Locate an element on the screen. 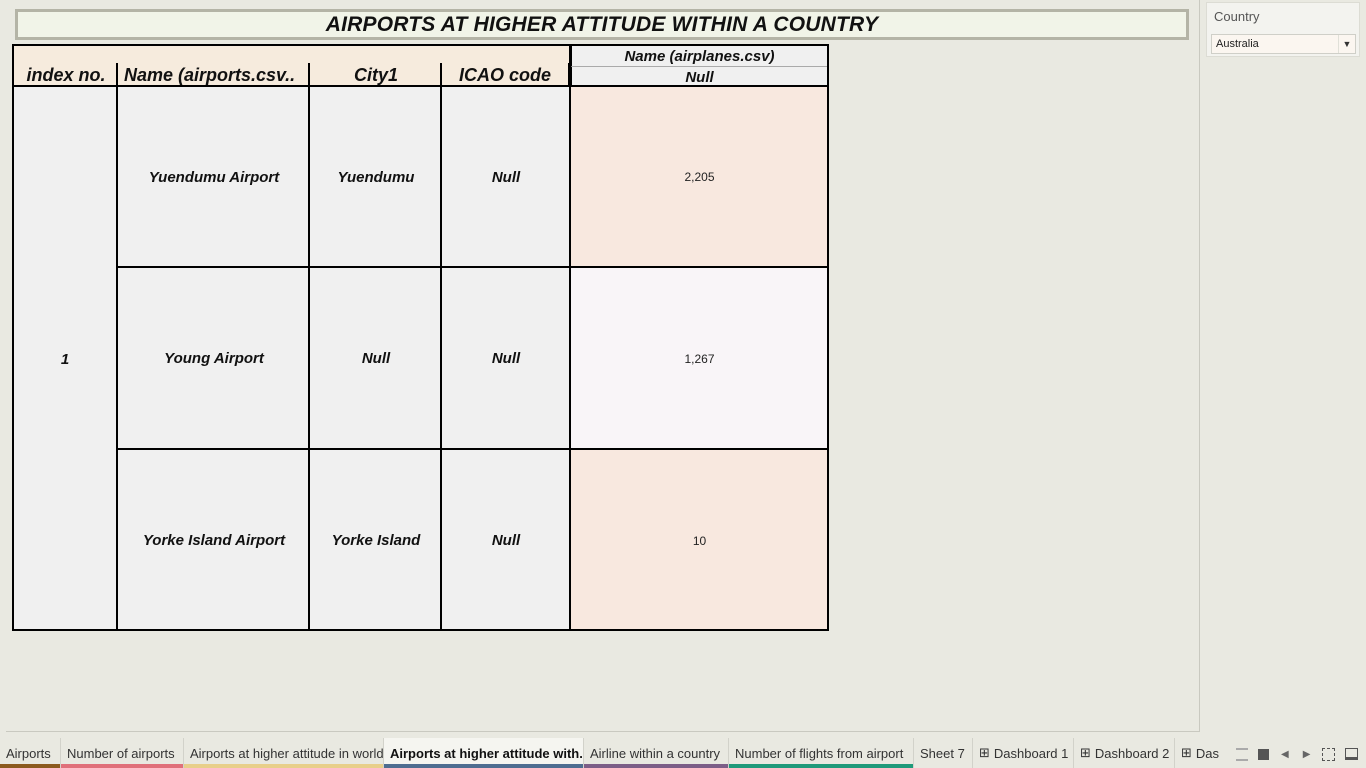 The width and height of the screenshot is (1366, 768). table-row-1-icao: Null is located at coordinates (506, 177).